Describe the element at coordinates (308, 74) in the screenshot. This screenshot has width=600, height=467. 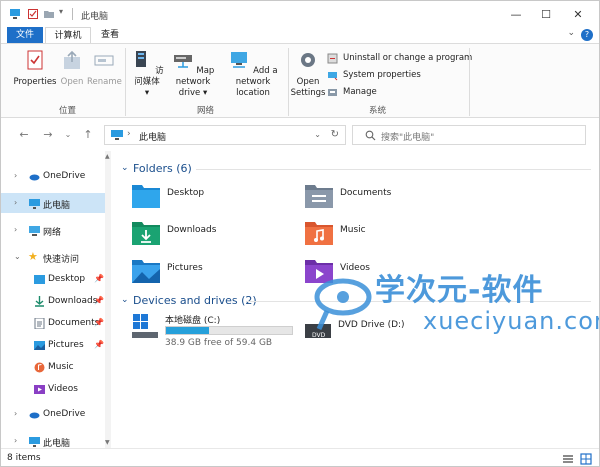
I see `open-settings-button: Open Settings` at that location.